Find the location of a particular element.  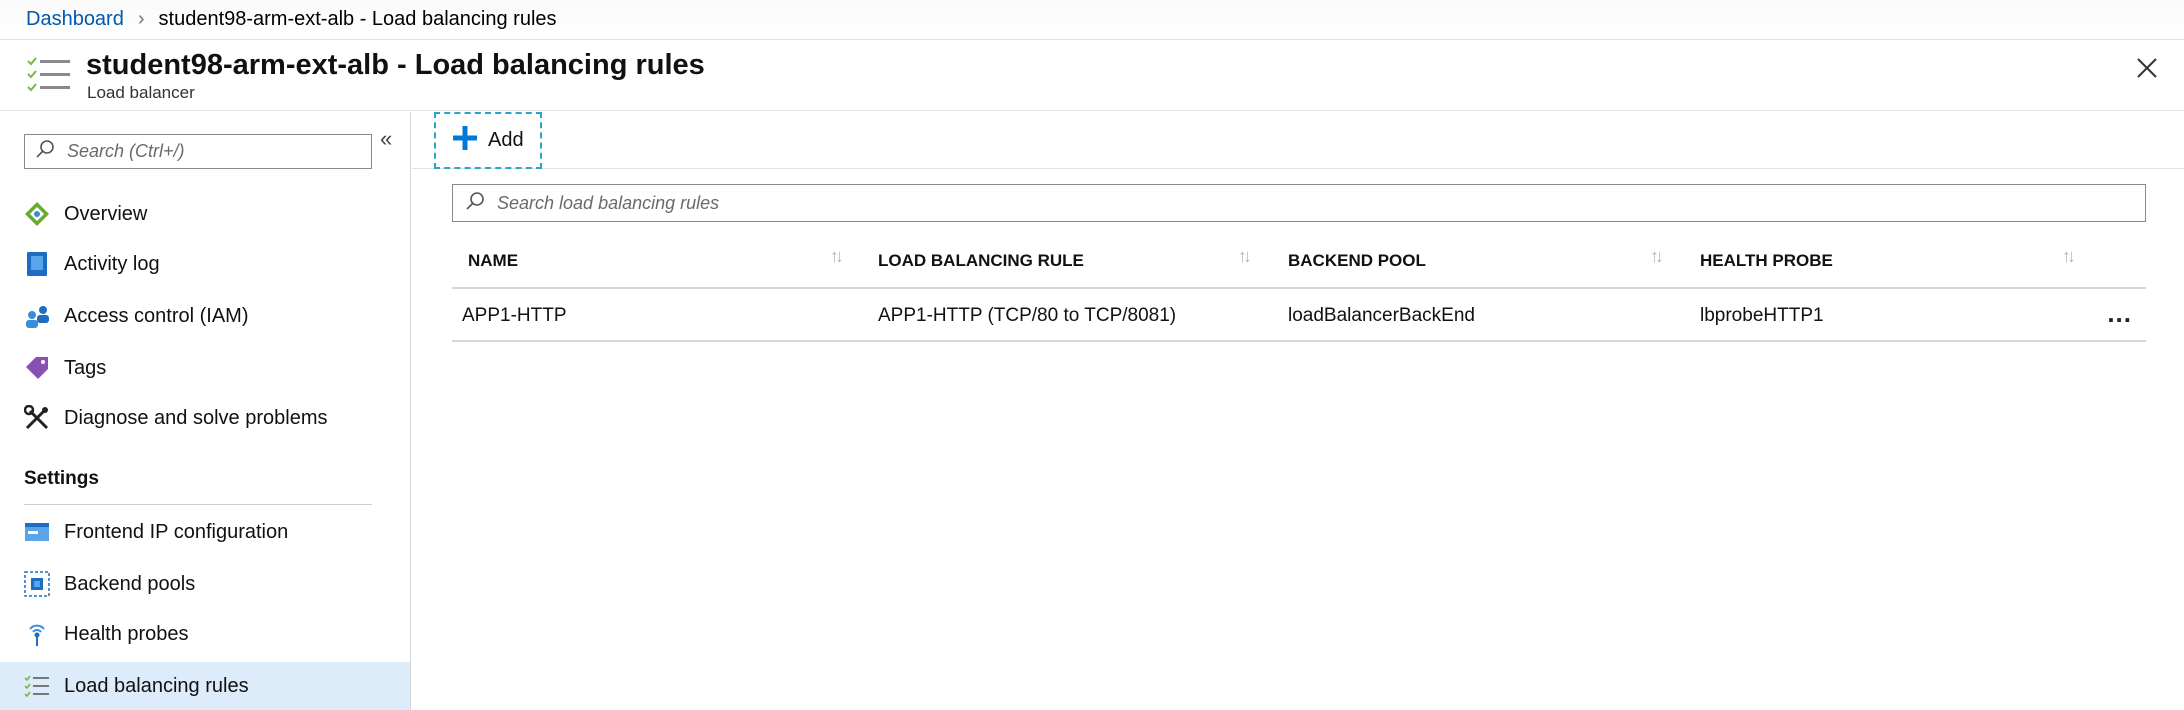

section-divider is located at coordinates (198, 504).